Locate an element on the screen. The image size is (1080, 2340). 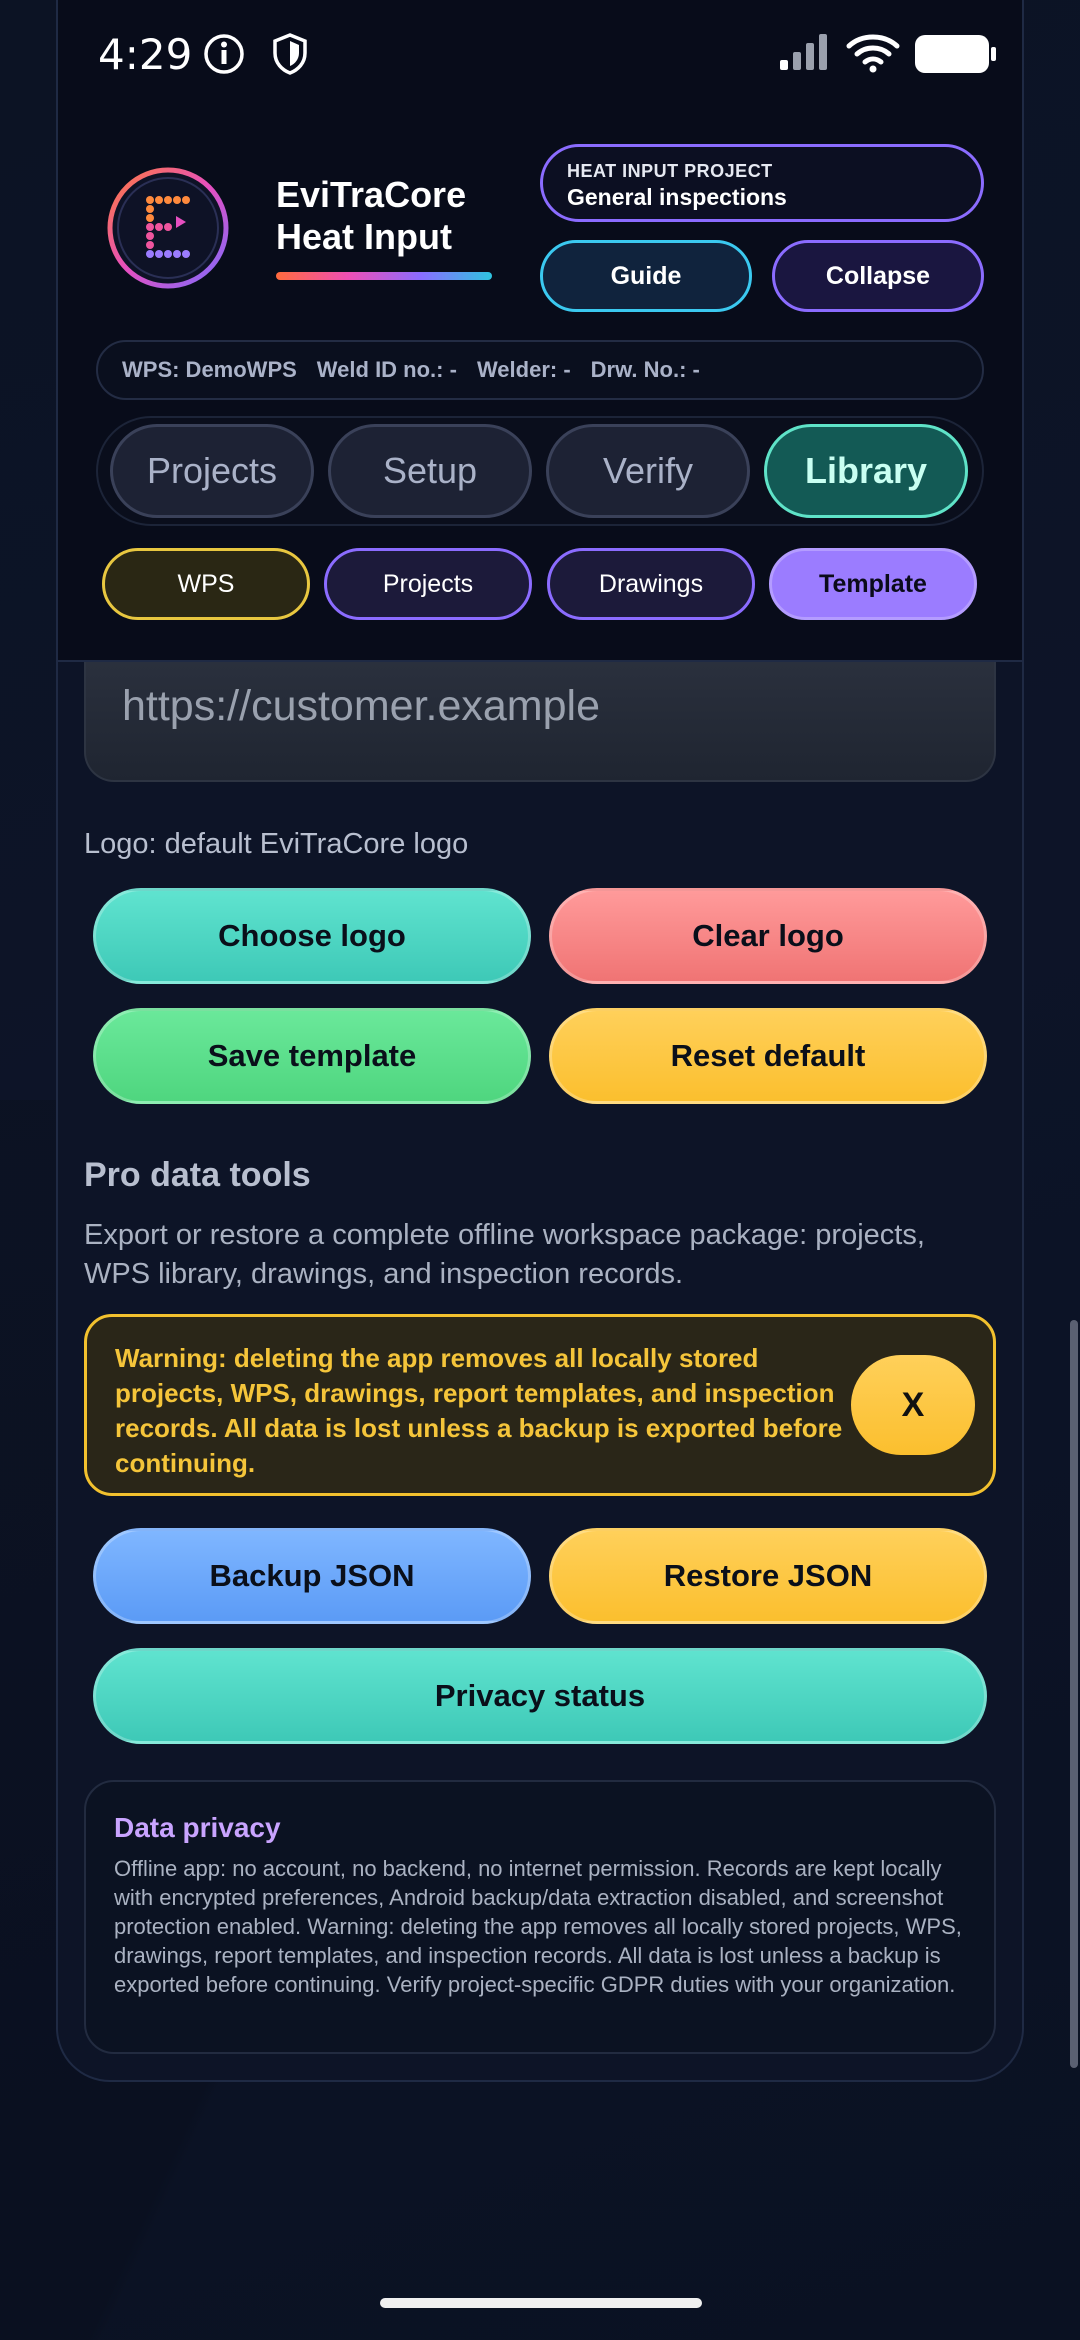
privacy-status-button: Privacy status is located at coordinates (540, 1696).